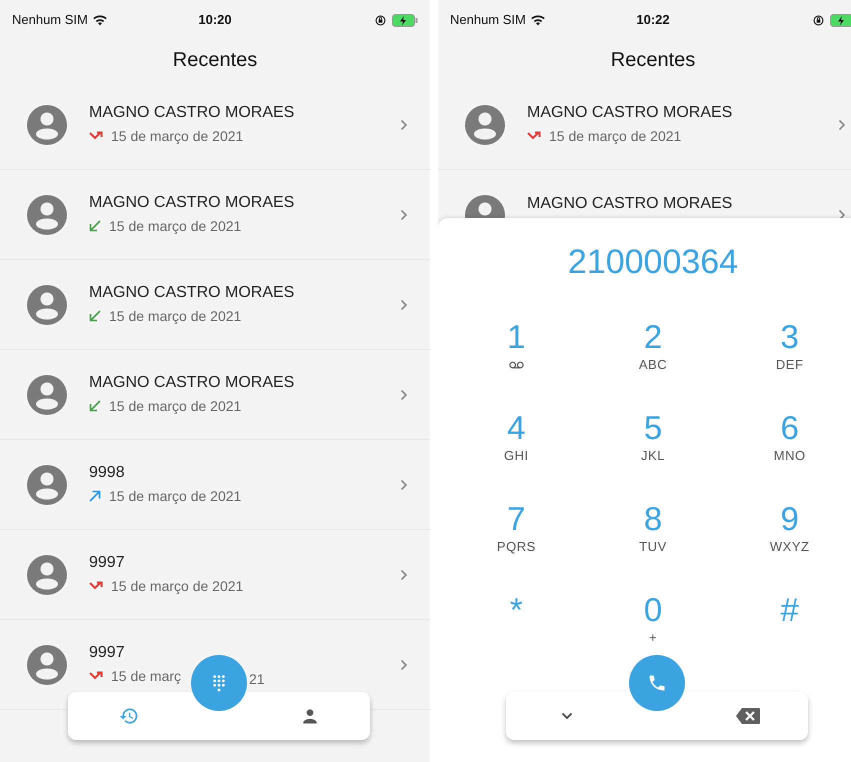 The height and width of the screenshot is (762, 851). I want to click on history-icon, so click(128, 716).